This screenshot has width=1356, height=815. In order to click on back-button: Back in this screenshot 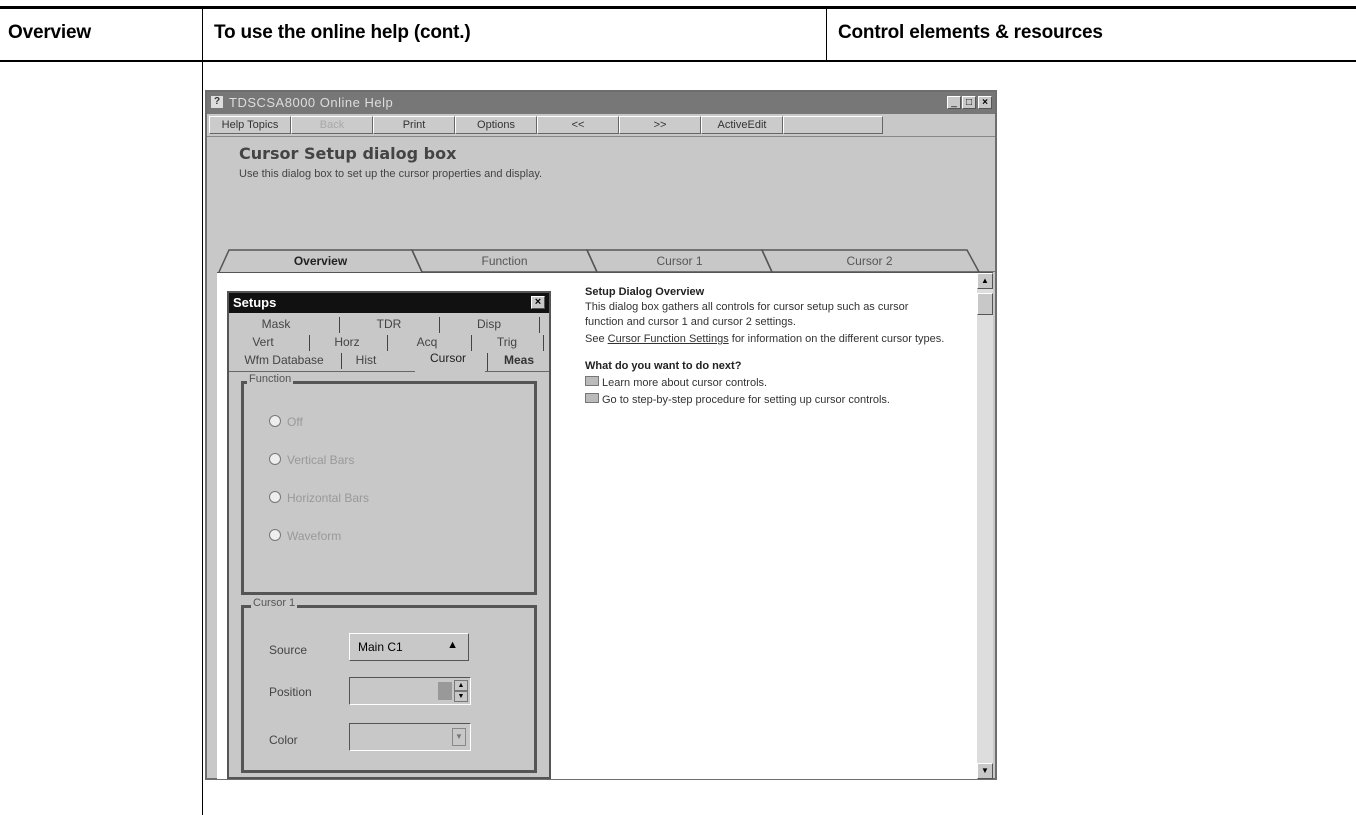, I will do `click(332, 125)`.